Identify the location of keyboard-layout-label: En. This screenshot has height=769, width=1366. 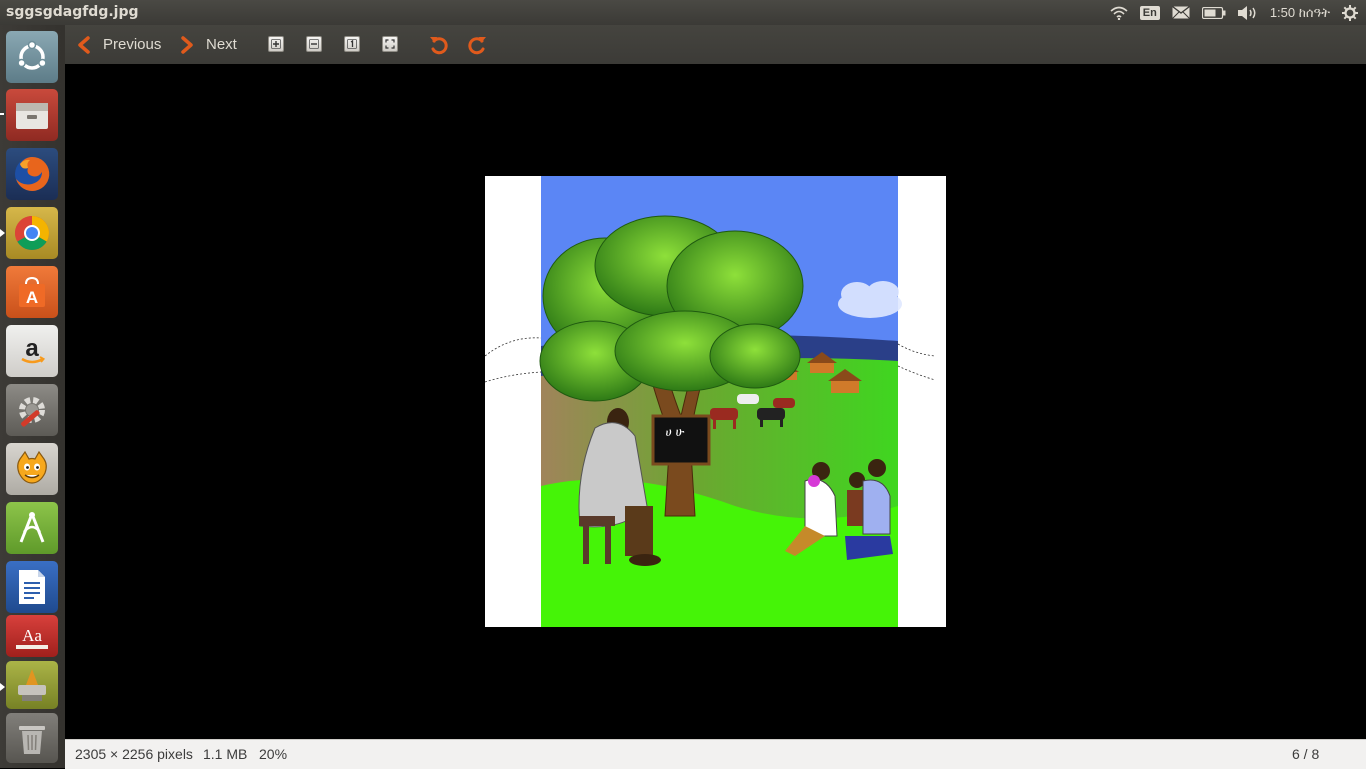
(1149, 12).